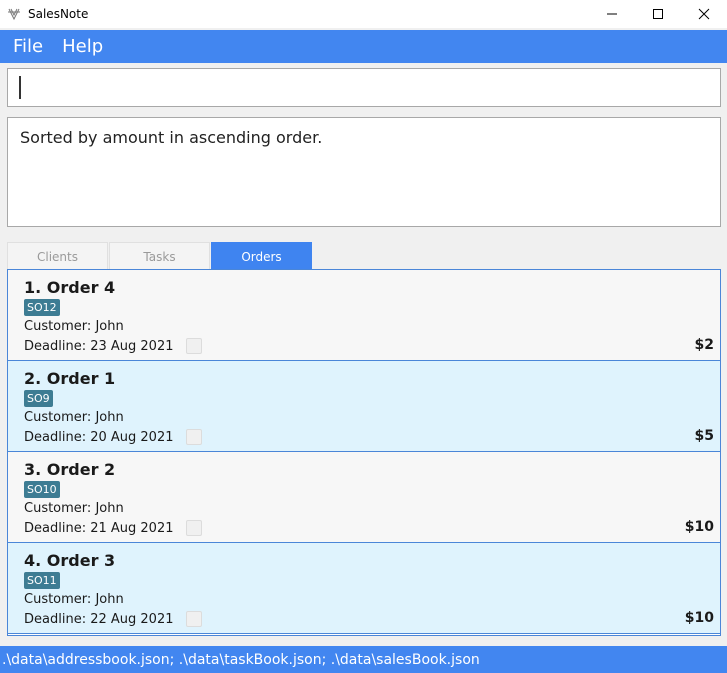 The height and width of the screenshot is (673, 727). Describe the element at coordinates (70, 378) in the screenshot. I see `order-title: 2. Order 1` at that location.